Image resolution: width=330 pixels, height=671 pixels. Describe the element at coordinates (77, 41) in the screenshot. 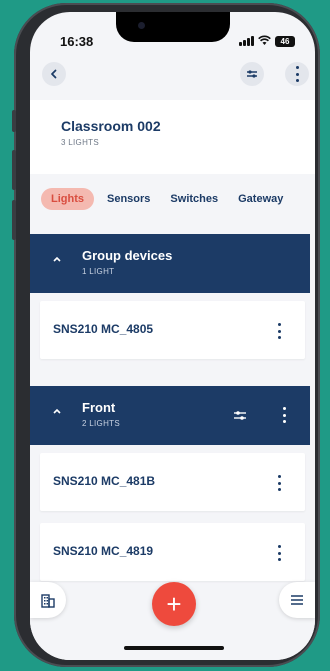

I see `status-time: 16:38` at that location.